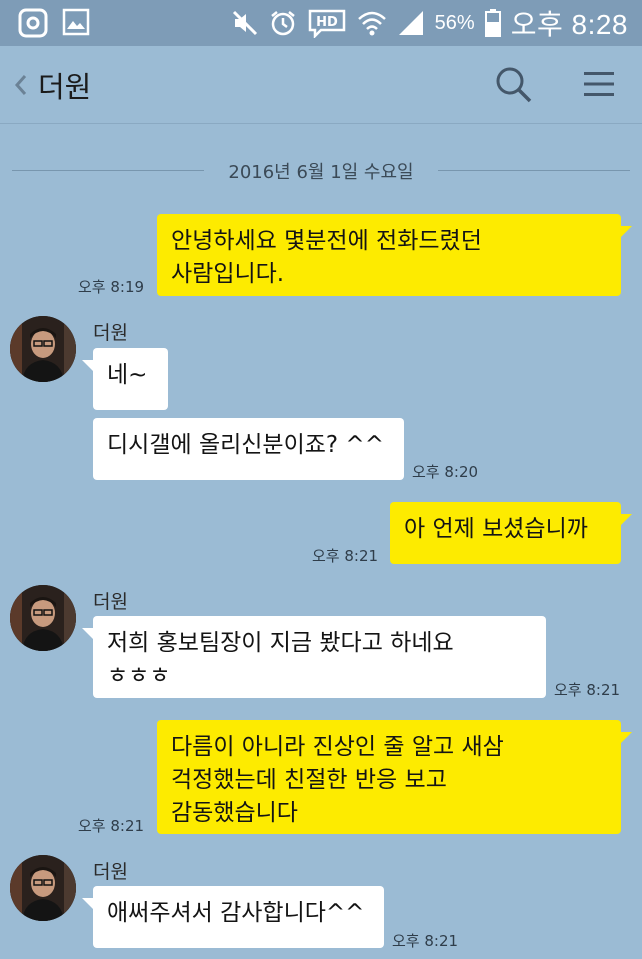 The height and width of the screenshot is (959, 642). I want to click on message-line: 걱정했는데 친절한 반응 보고, so click(309, 780).